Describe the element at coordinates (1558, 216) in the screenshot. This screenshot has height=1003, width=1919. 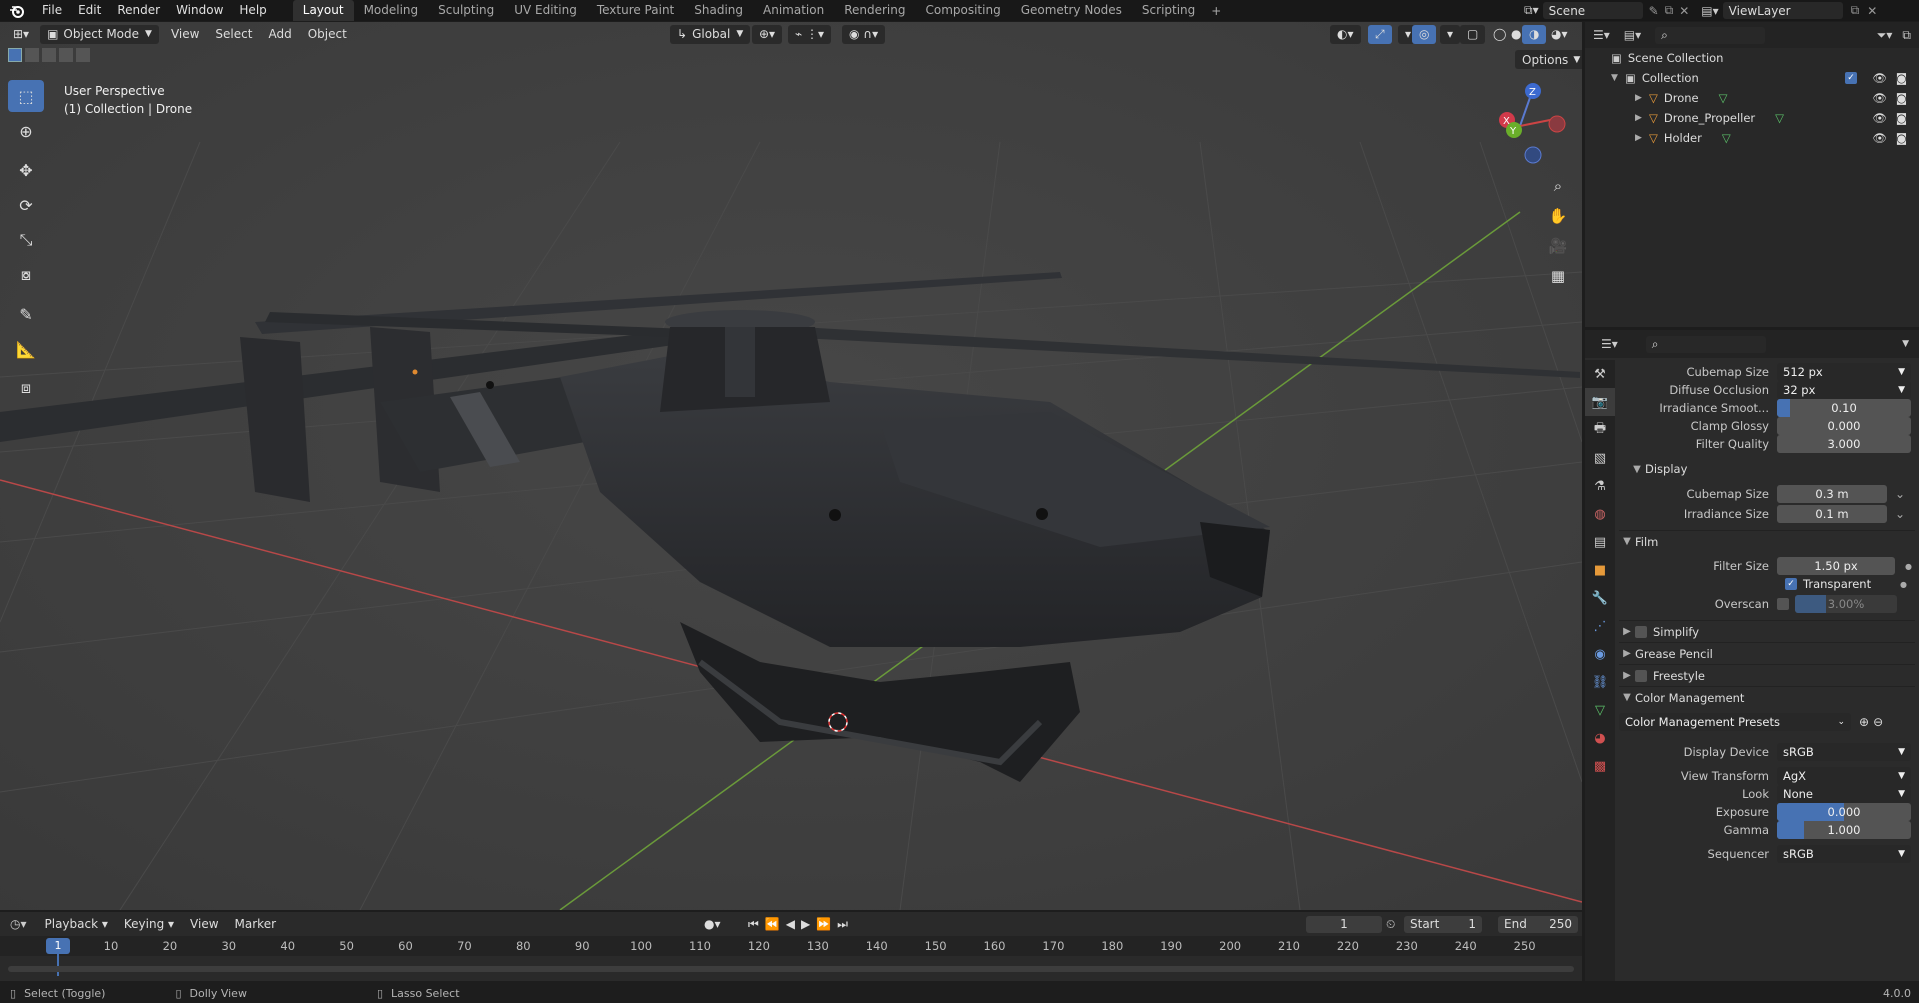
I see `pan-hand-icon: ✋` at that location.